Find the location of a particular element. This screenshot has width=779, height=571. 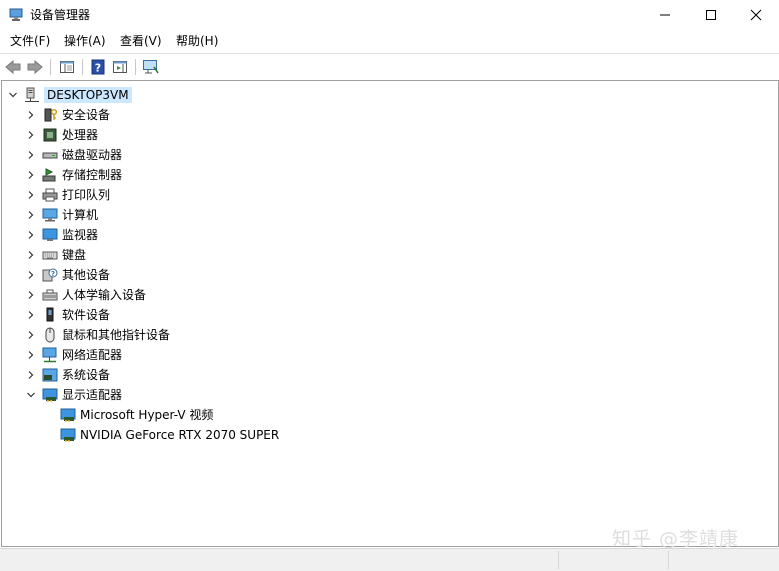

category-label: 打印队列 is located at coordinates (86, 195).